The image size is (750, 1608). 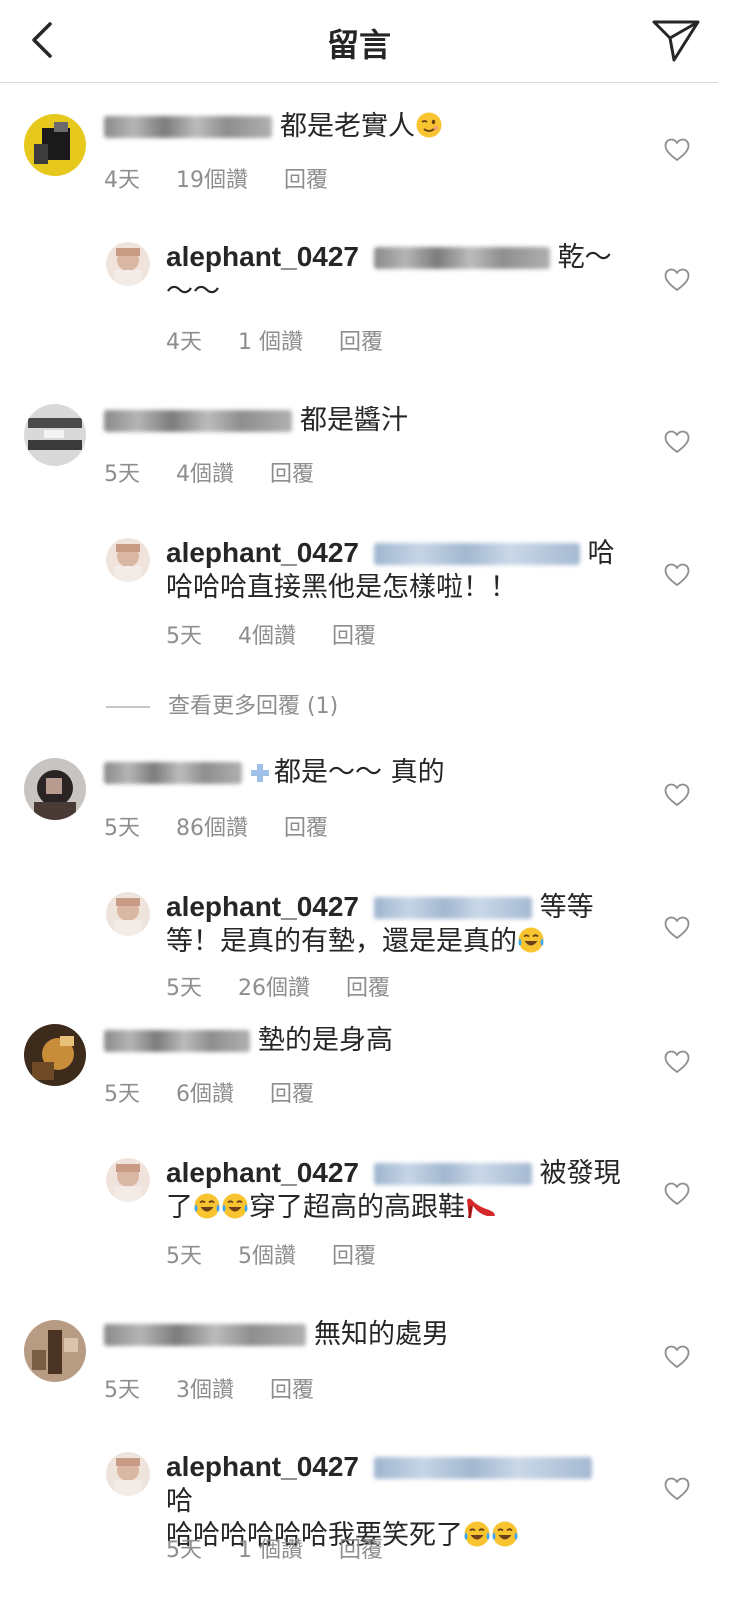 What do you see at coordinates (128, 707) in the screenshot?
I see `divider` at bounding box center [128, 707].